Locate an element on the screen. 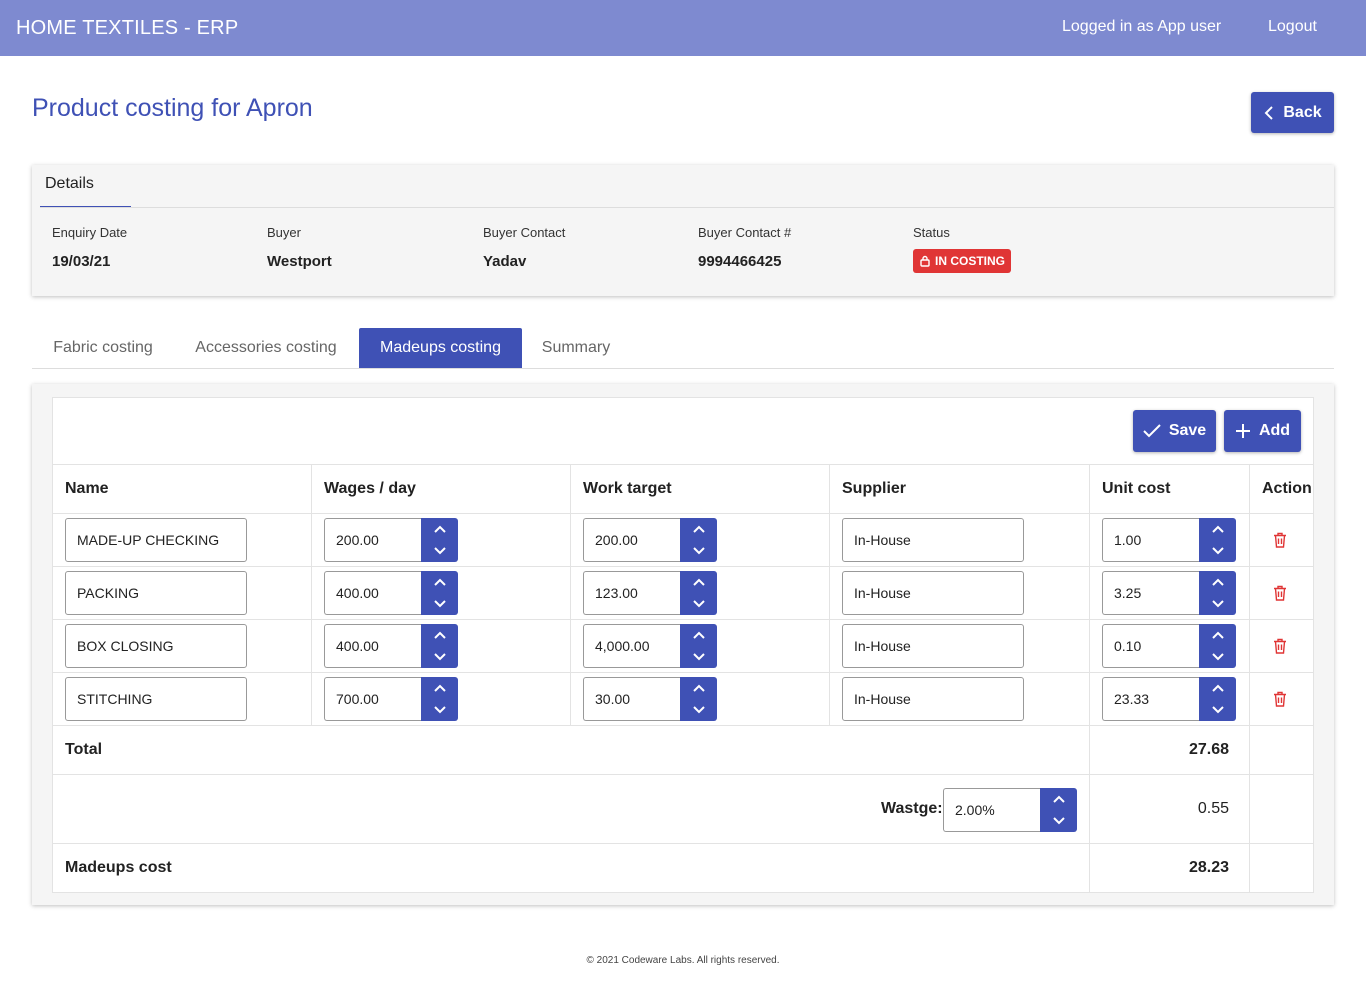  wastage-spinner is located at coordinates (1010, 810).